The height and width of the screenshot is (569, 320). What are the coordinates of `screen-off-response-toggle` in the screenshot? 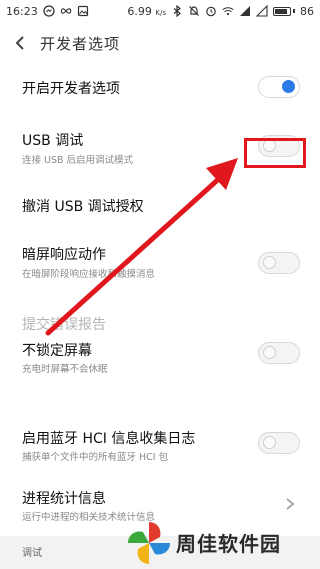 It's located at (279, 263).